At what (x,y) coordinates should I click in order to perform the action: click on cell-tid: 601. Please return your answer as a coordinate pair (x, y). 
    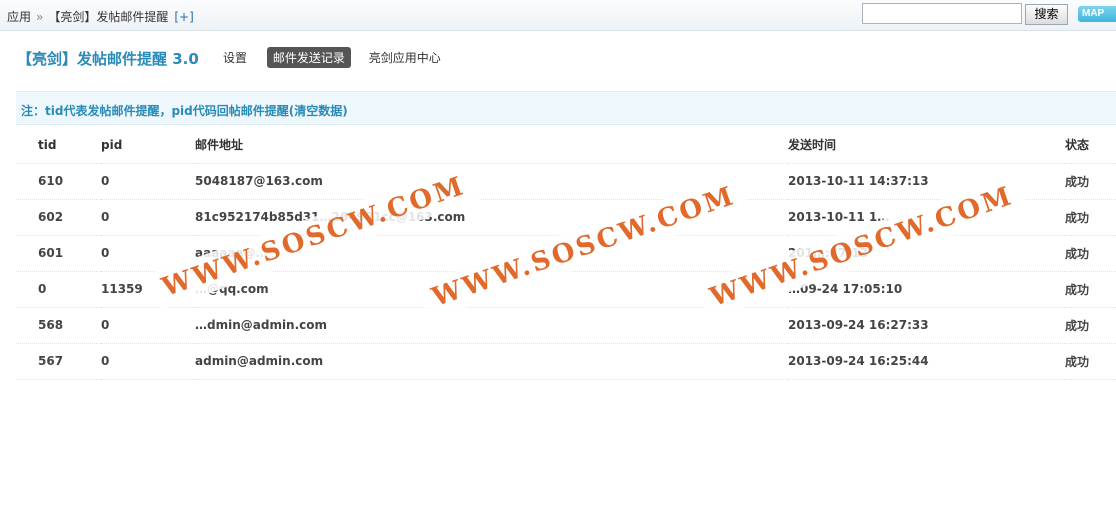
    Looking at the image, I should click on (58, 253).